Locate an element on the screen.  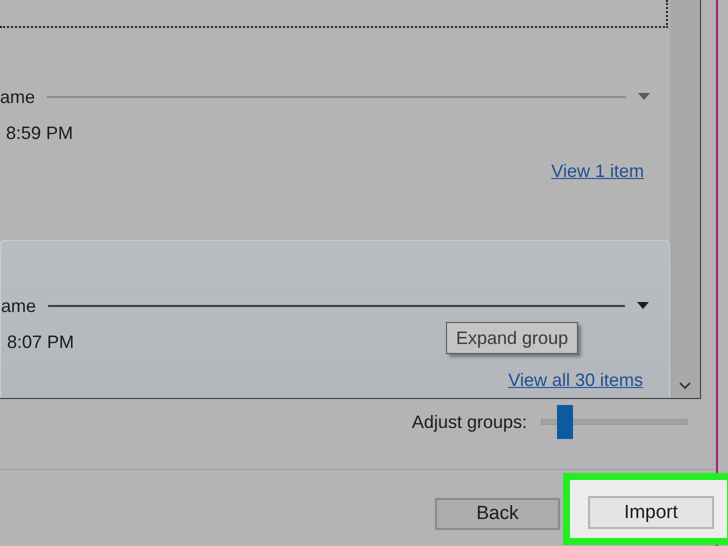
slider is located at coordinates (614, 422).